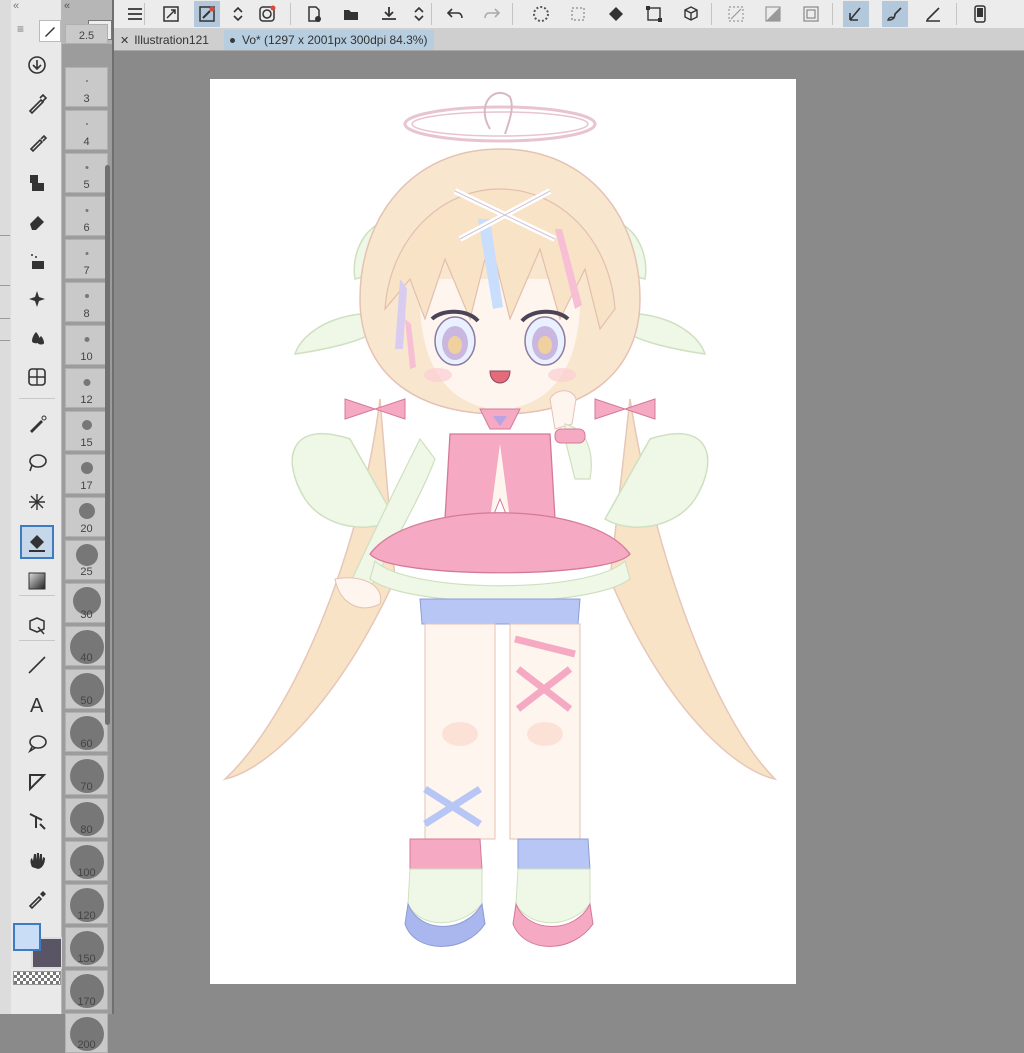 The height and width of the screenshot is (1053, 1024). Describe the element at coordinates (86, 400) in the screenshot. I see `brush-size-label: 12` at that location.